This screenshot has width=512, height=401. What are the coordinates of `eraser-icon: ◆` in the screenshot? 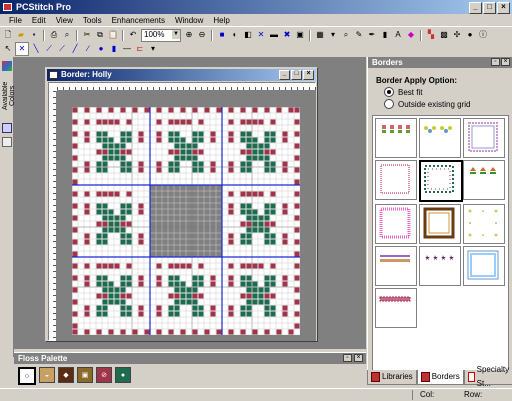 It's located at (411, 35).